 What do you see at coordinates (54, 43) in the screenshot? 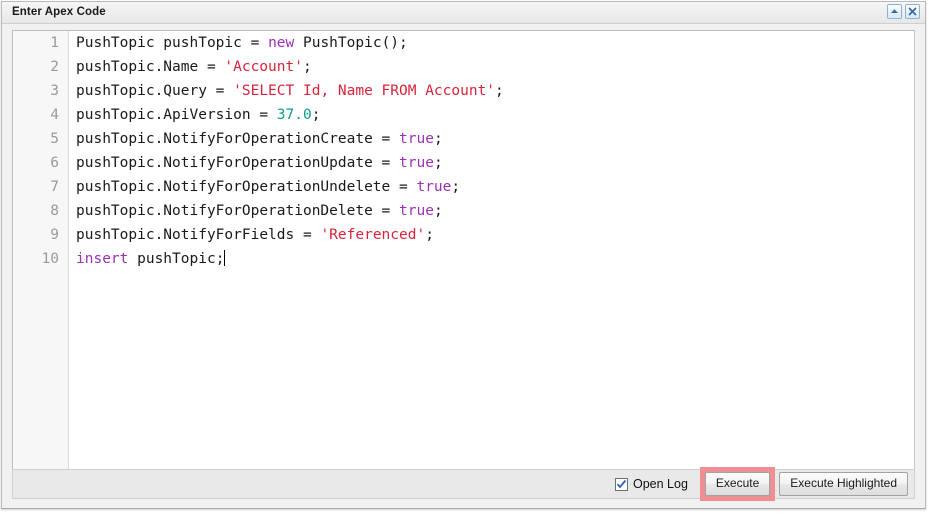
I see `line-number: 1` at bounding box center [54, 43].